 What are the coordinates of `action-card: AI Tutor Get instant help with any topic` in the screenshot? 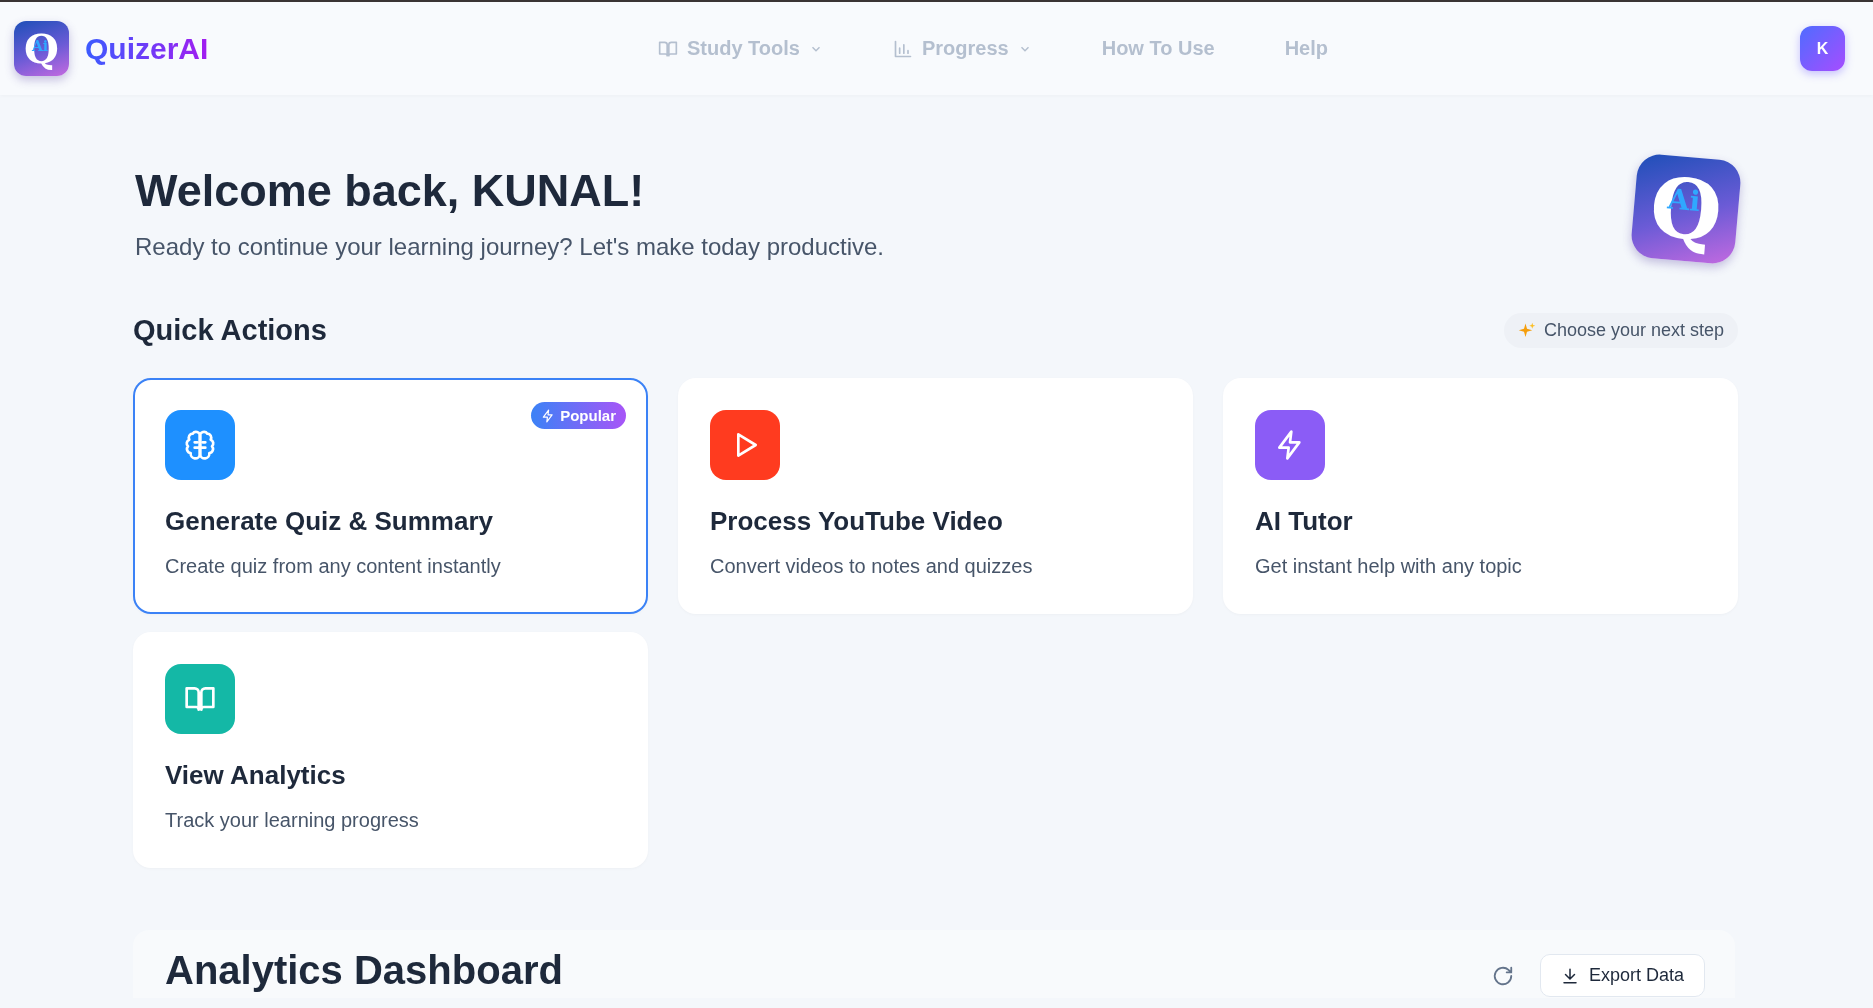 It's located at (1480, 496).